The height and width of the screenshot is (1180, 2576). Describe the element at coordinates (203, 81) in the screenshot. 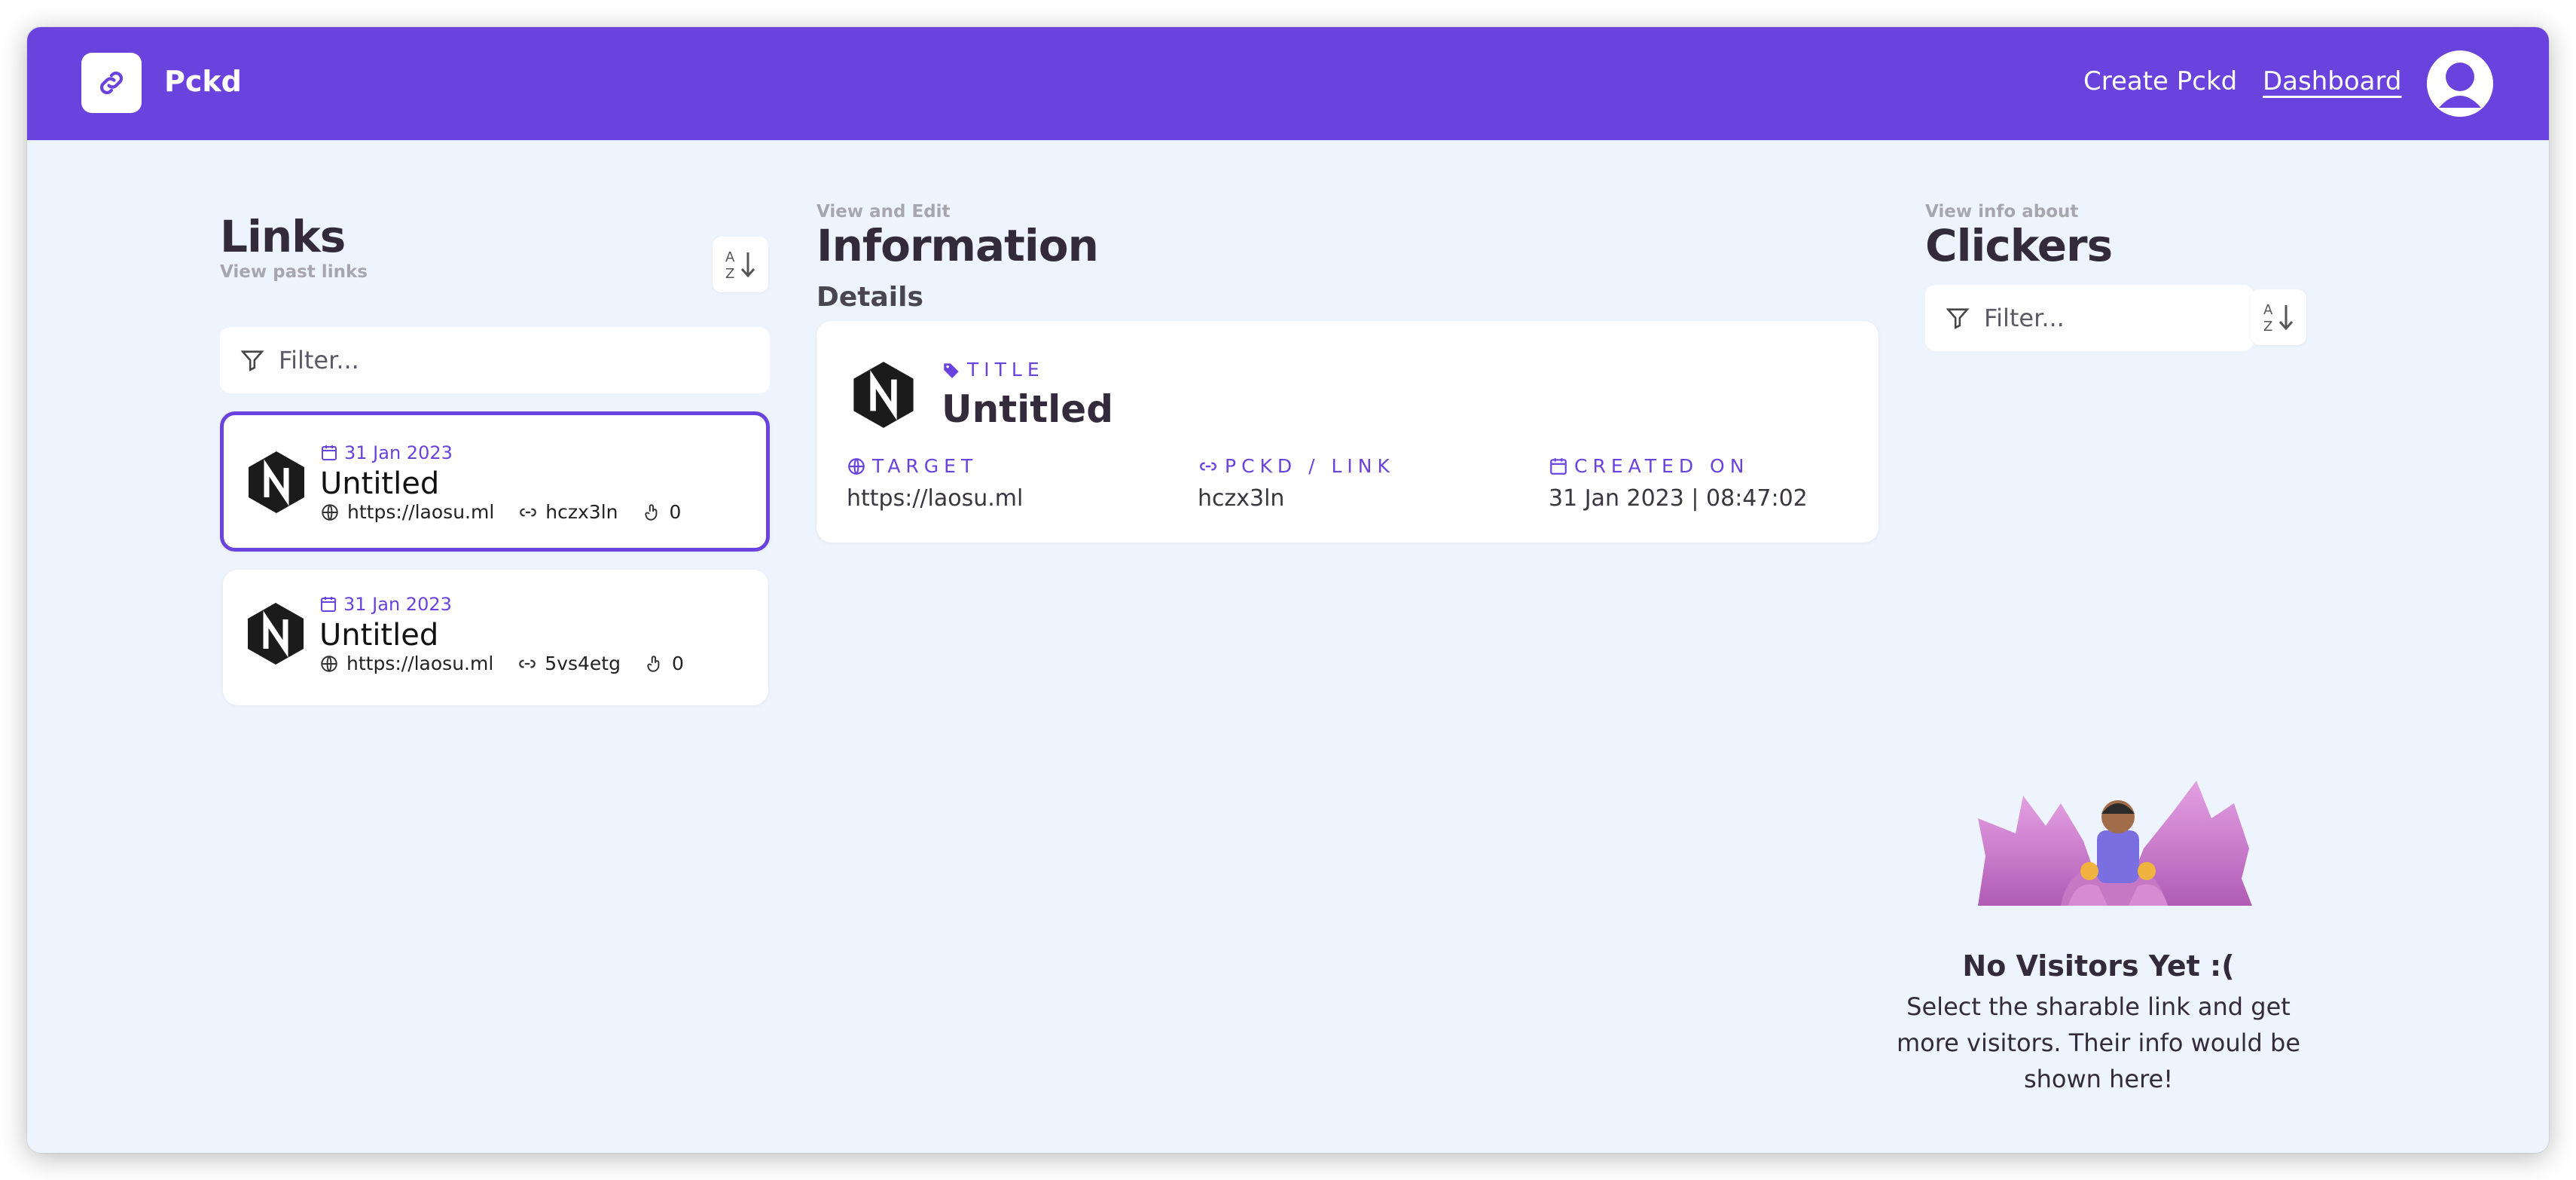

I see `brand-name: Pckd` at that location.